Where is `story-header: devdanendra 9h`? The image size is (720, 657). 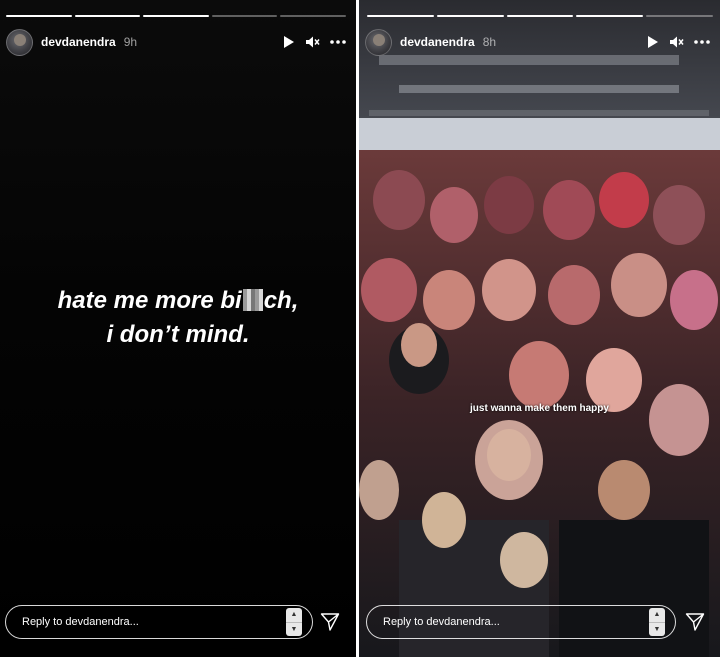
story-header: devdanendra 9h is located at coordinates (176, 42).